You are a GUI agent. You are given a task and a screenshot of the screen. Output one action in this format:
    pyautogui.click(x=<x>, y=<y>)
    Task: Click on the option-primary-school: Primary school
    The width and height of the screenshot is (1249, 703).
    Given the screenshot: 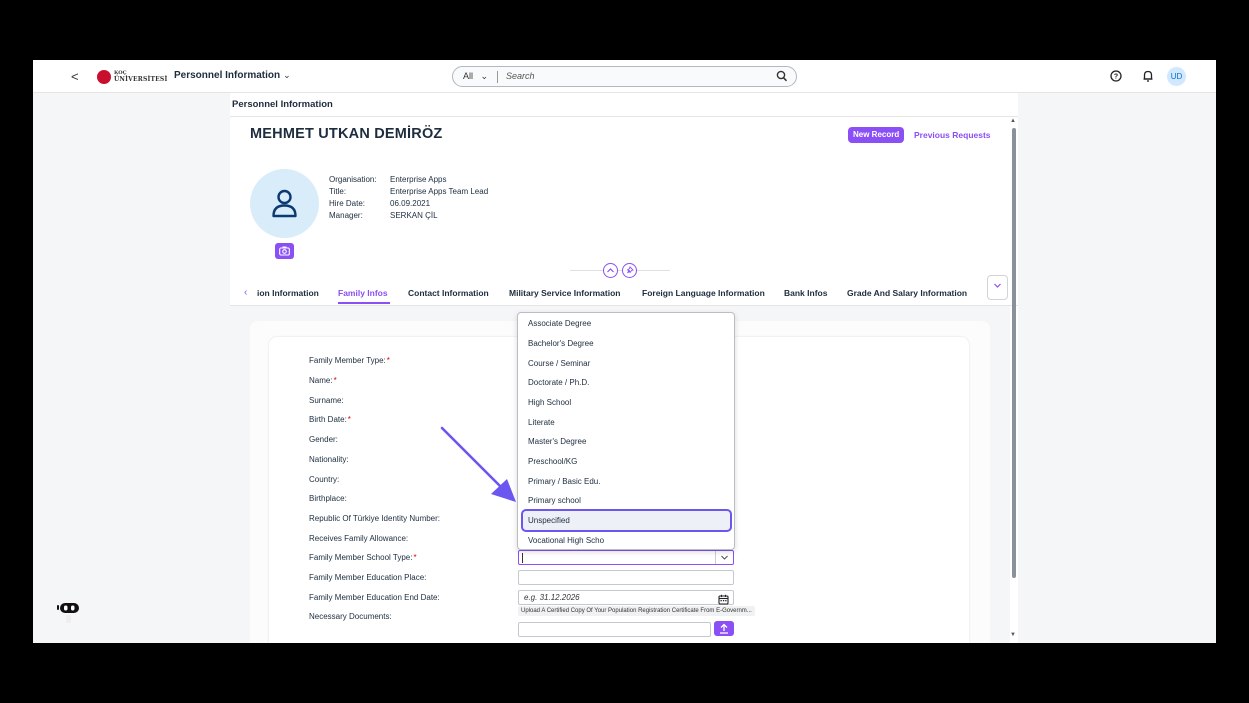 What is the action you would take?
    pyautogui.click(x=554, y=500)
    